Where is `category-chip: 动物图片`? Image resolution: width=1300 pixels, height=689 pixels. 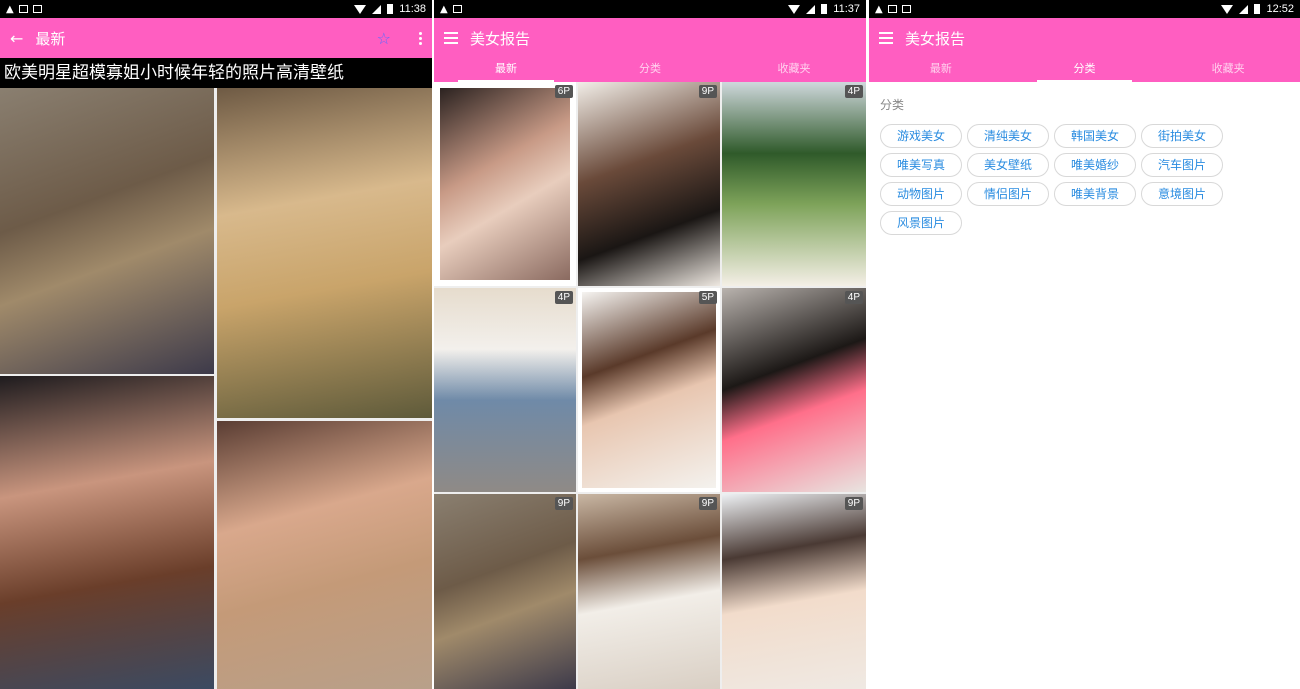 category-chip: 动物图片 is located at coordinates (921, 194).